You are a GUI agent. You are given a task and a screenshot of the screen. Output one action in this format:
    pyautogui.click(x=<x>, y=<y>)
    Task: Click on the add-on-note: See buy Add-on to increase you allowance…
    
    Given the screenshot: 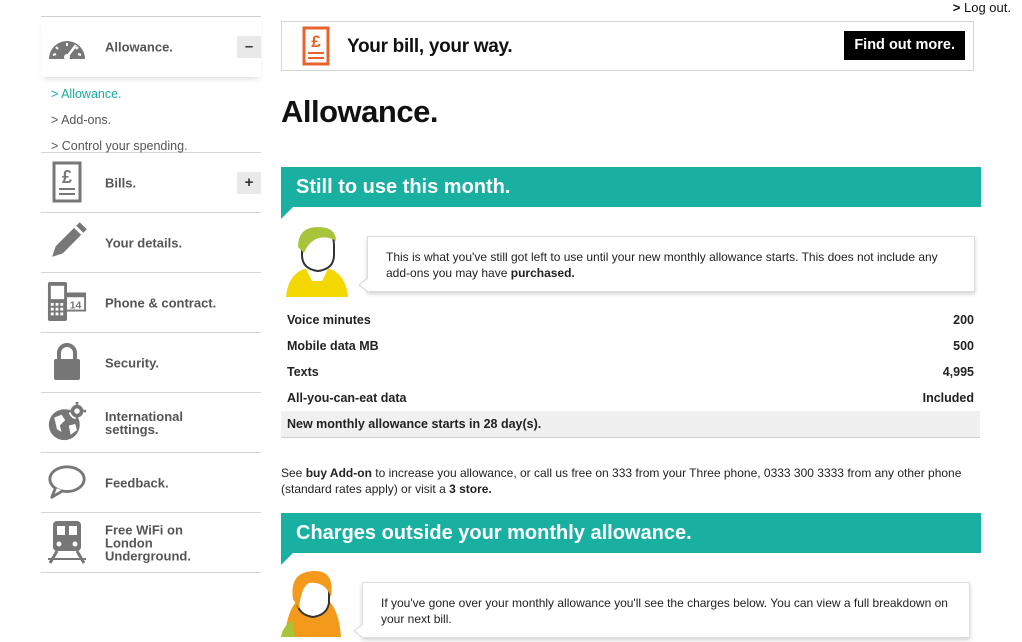 What is the action you would take?
    pyautogui.click(x=631, y=481)
    